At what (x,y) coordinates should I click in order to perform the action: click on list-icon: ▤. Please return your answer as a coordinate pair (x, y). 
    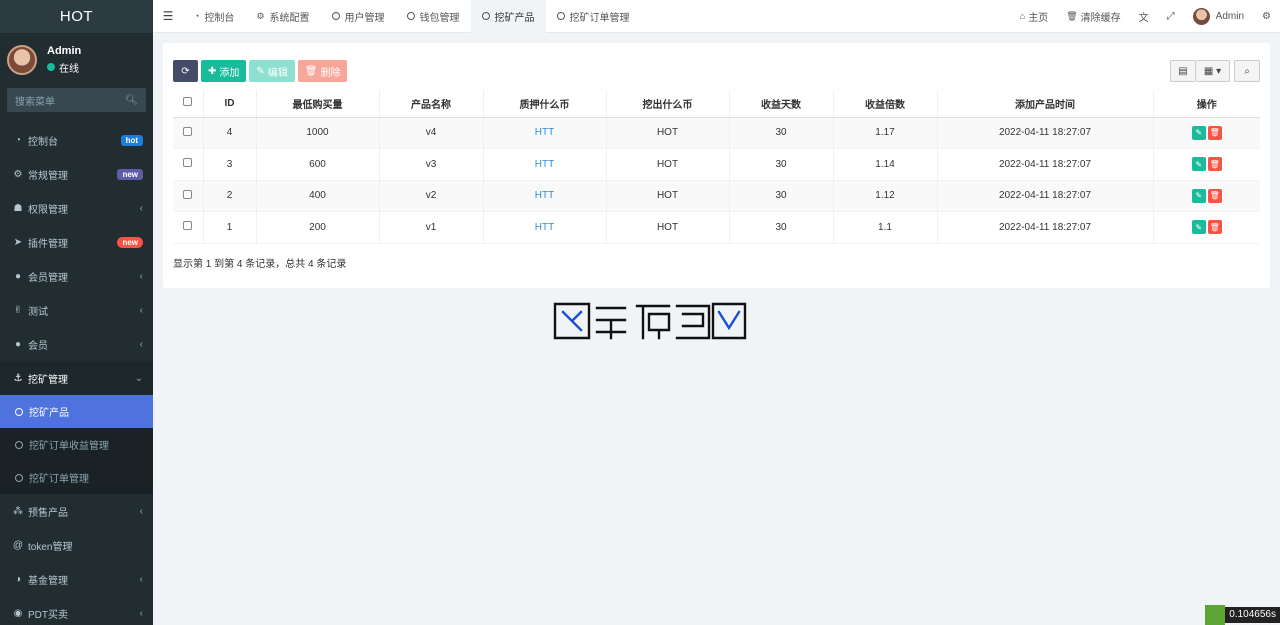
    Looking at the image, I should click on (1183, 71).